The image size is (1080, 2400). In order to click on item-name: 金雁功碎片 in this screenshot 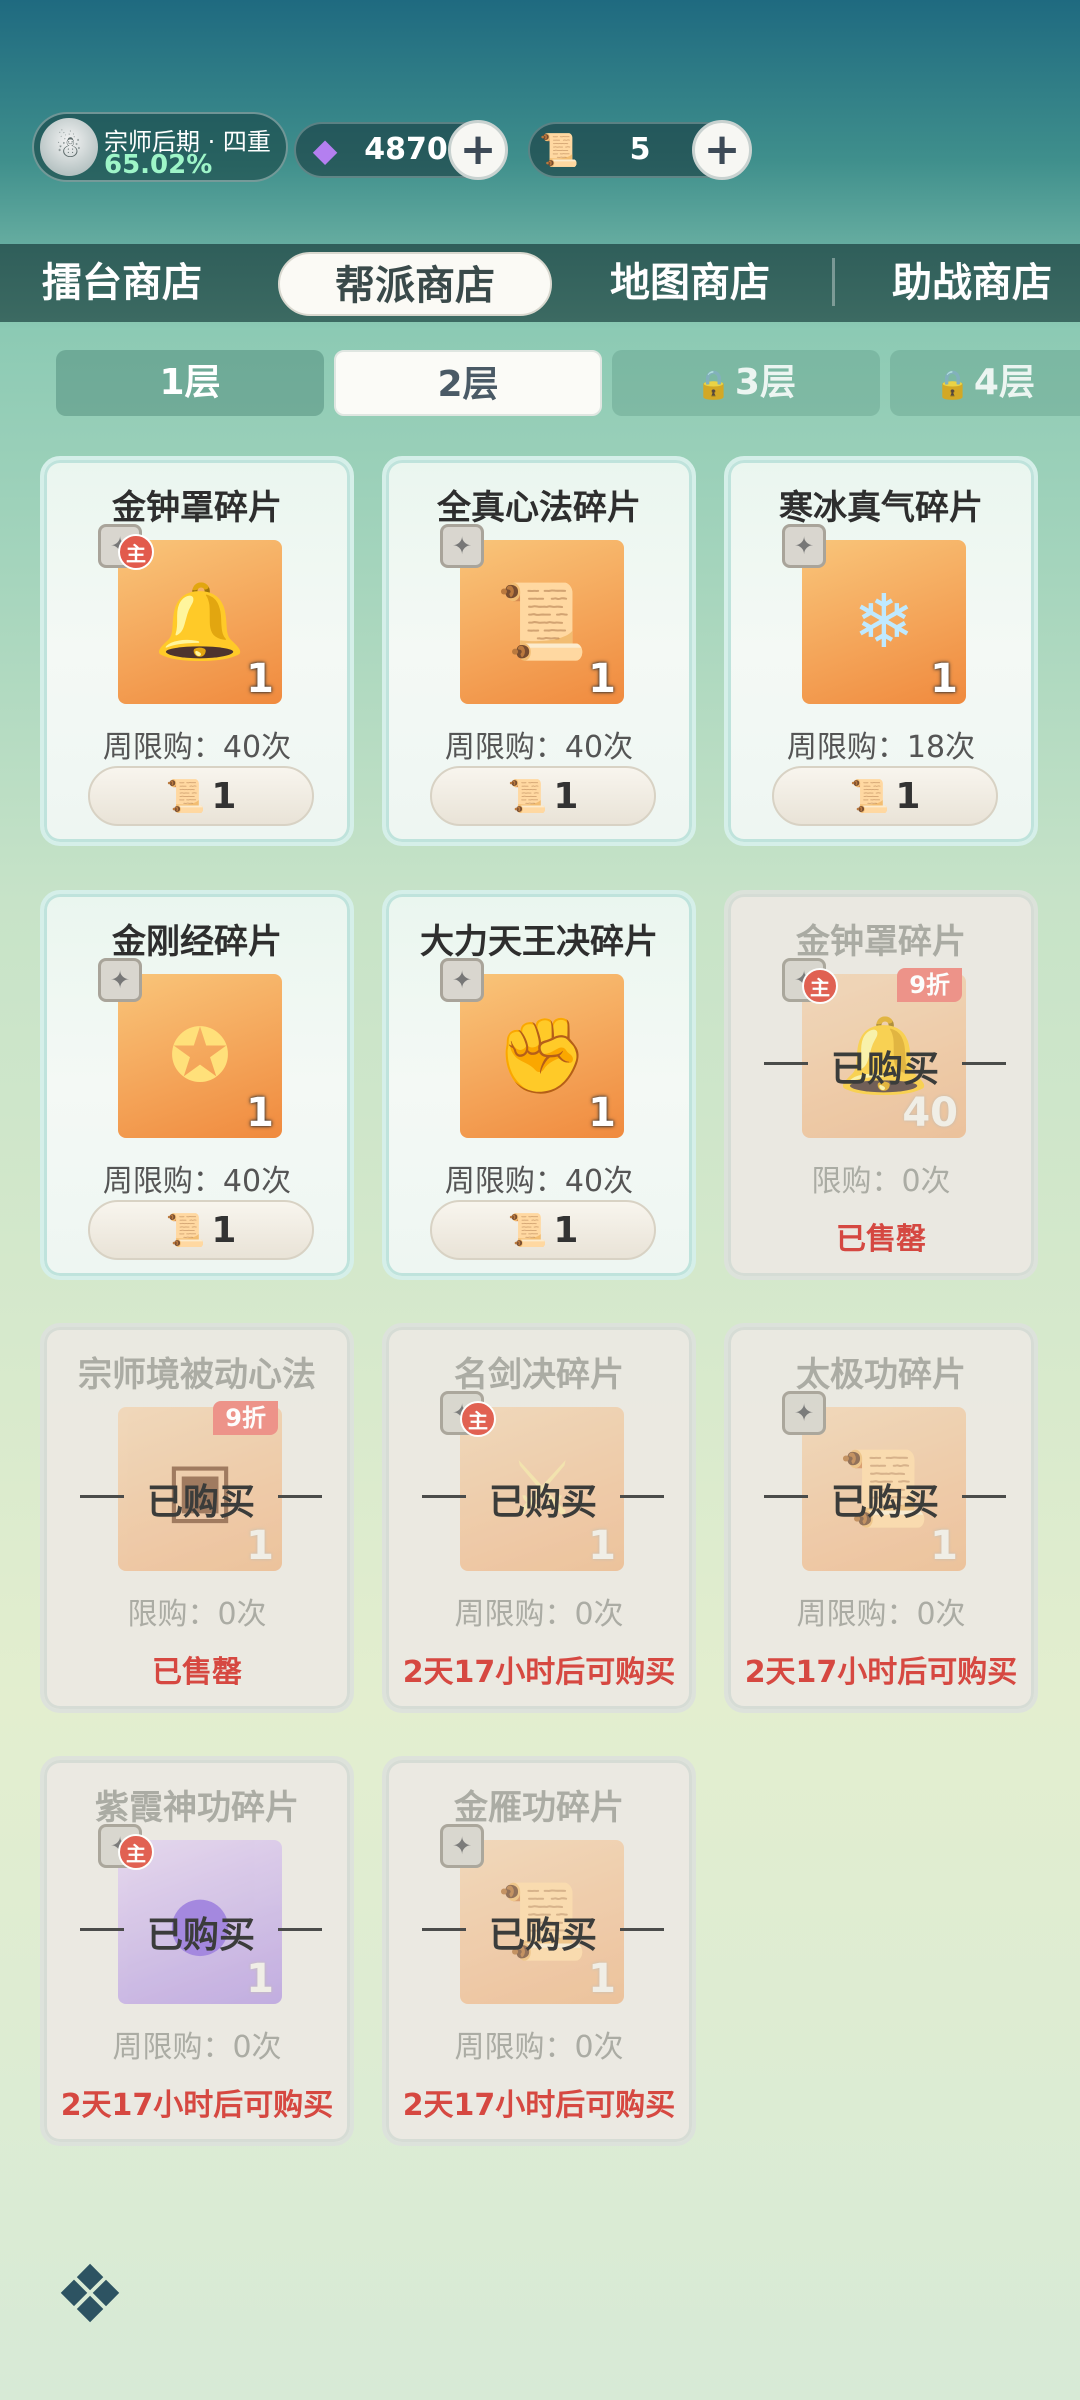, I will do `click(539, 1808)`.